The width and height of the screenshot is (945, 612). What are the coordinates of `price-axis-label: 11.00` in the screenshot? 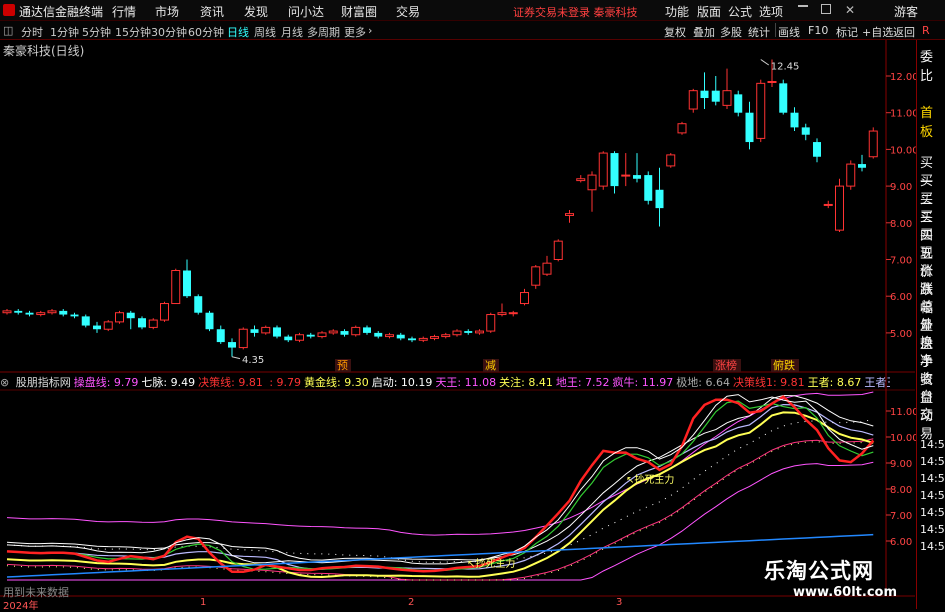 It's located at (904, 114).